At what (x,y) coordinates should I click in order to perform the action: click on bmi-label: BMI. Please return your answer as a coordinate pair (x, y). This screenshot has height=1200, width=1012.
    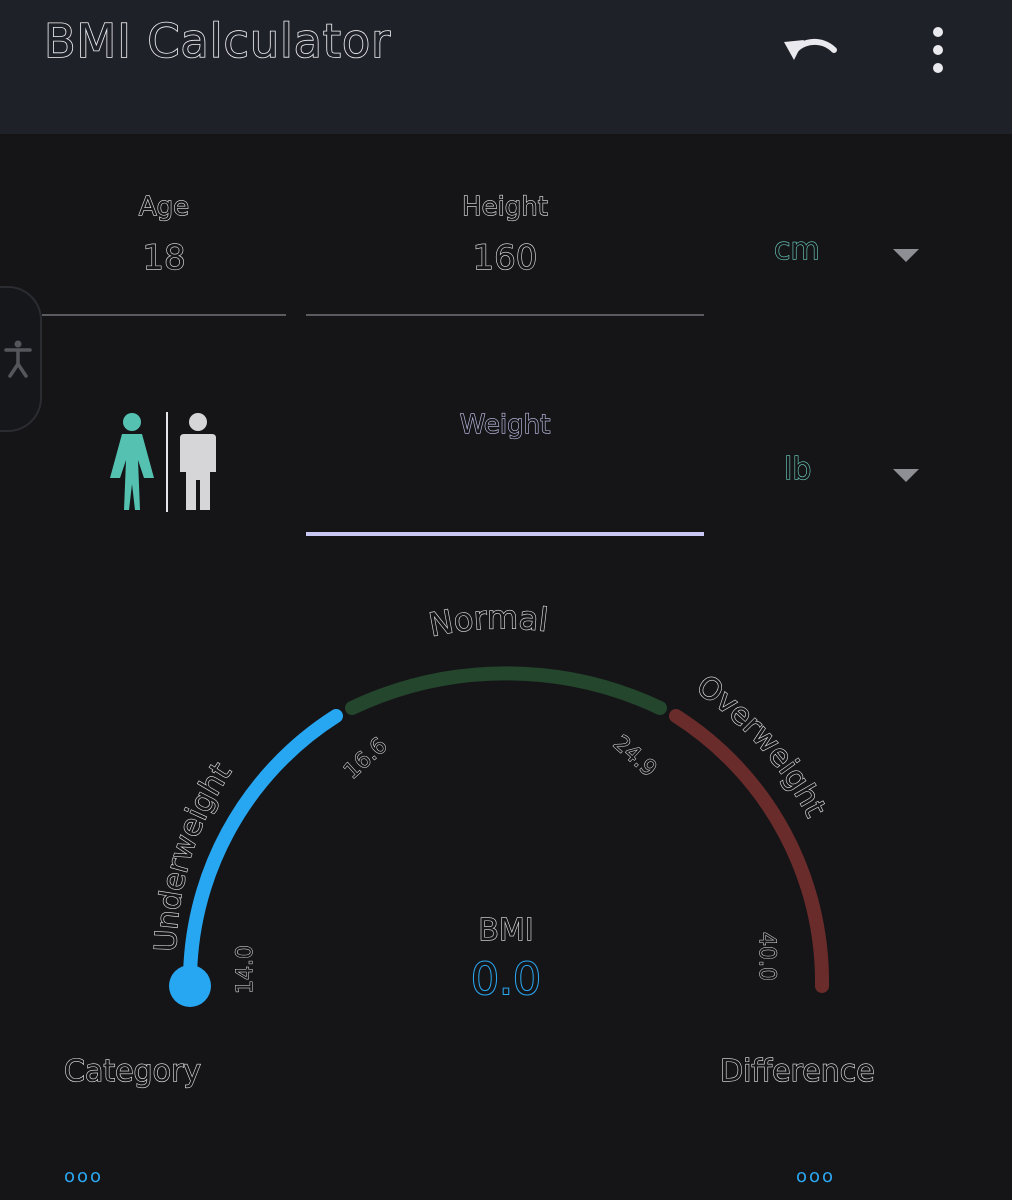
    Looking at the image, I should click on (505, 930).